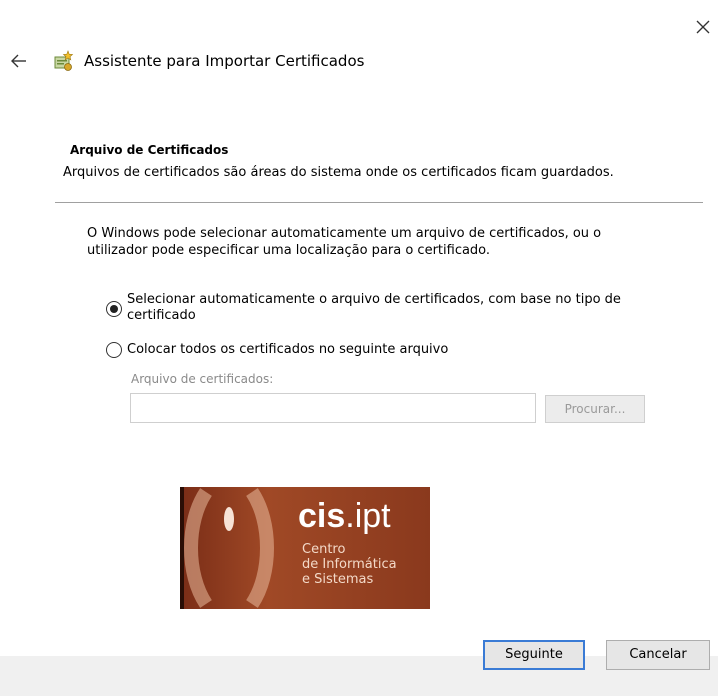 The width and height of the screenshot is (718, 696). Describe the element at coordinates (227, 548) in the screenshot. I see `logo-brackets-icon` at that location.